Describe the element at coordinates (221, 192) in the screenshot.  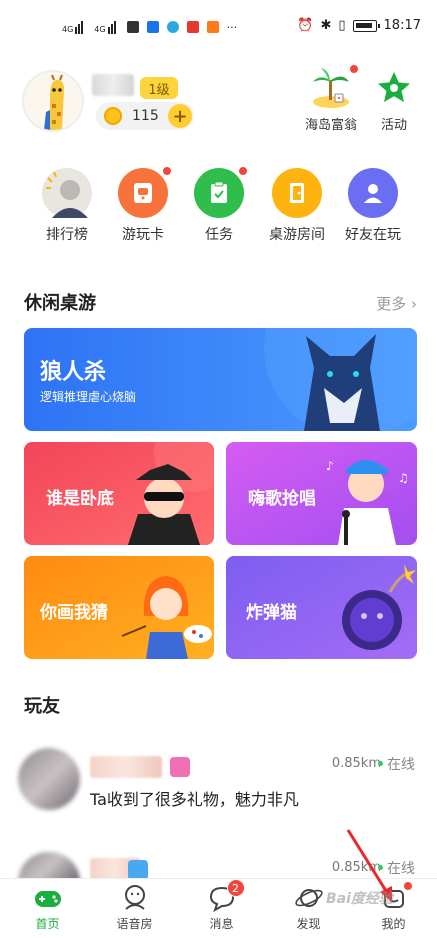
I see `task-icon` at that location.